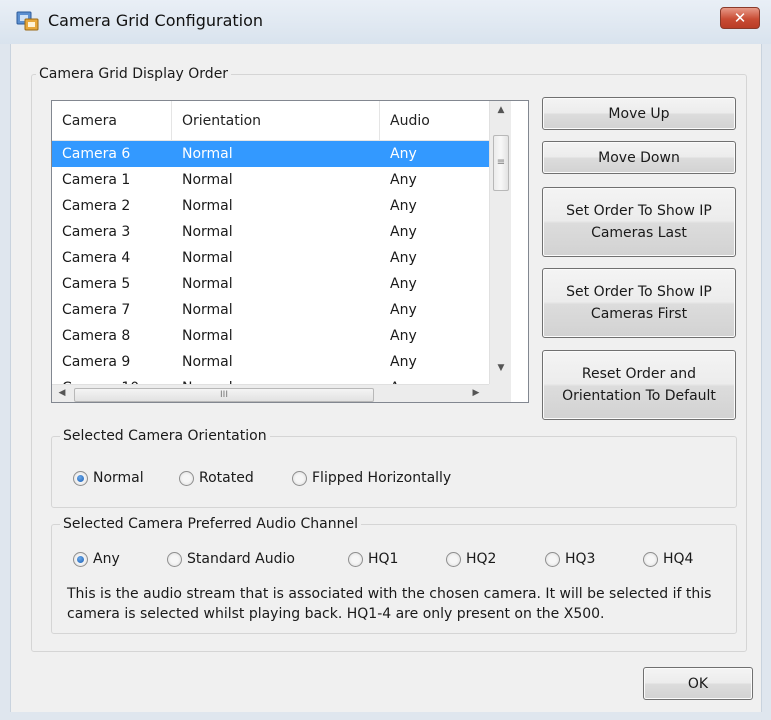  Describe the element at coordinates (270, 362) in the screenshot. I see `table-row: Camera 9 Normal Any` at that location.